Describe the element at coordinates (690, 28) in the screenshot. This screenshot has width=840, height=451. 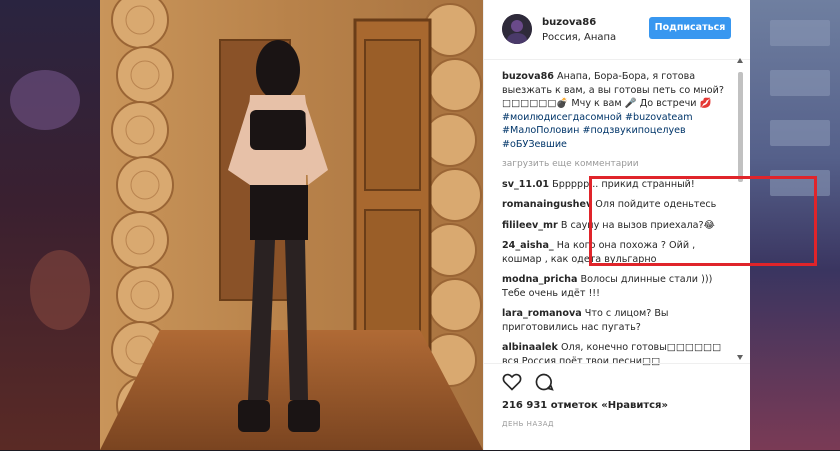
I see `follow-button: Подписаться` at that location.